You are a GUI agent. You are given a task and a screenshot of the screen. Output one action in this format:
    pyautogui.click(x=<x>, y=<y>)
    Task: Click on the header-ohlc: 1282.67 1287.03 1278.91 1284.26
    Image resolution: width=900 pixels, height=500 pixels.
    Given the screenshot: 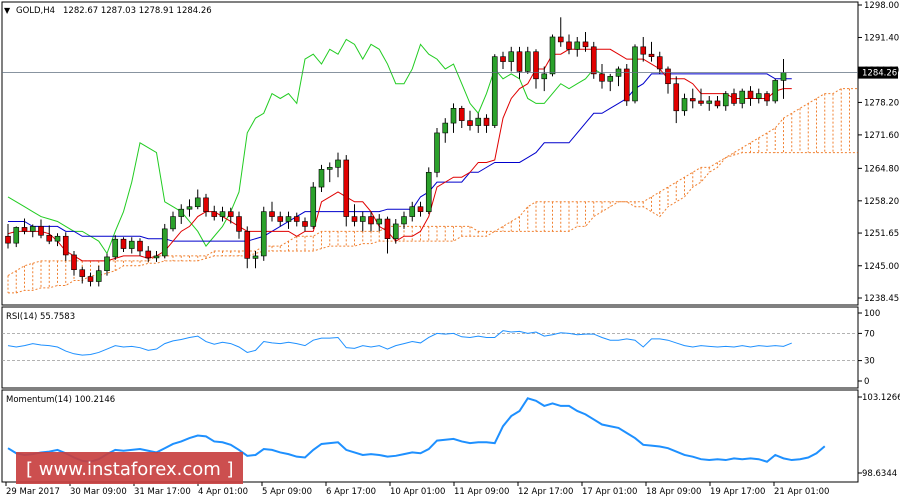 What is the action you would take?
    pyautogui.click(x=137, y=11)
    